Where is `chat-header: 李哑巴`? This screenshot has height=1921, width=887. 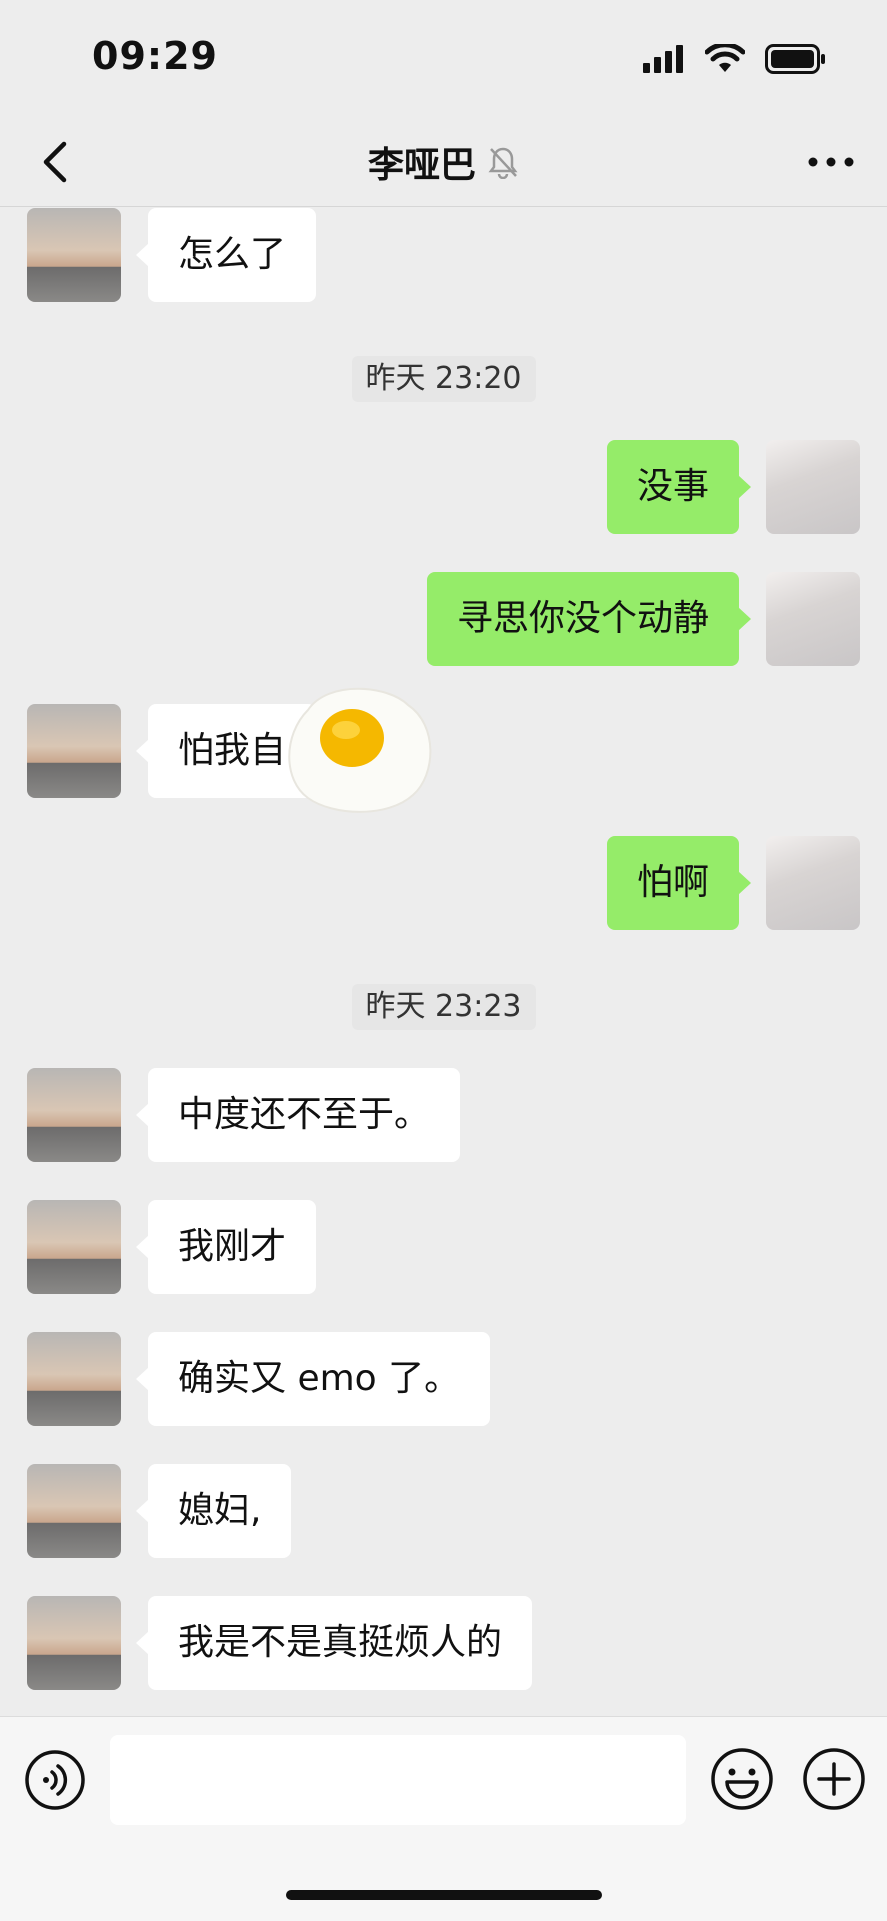
chat-header: 李哑巴 is located at coordinates (443, 163).